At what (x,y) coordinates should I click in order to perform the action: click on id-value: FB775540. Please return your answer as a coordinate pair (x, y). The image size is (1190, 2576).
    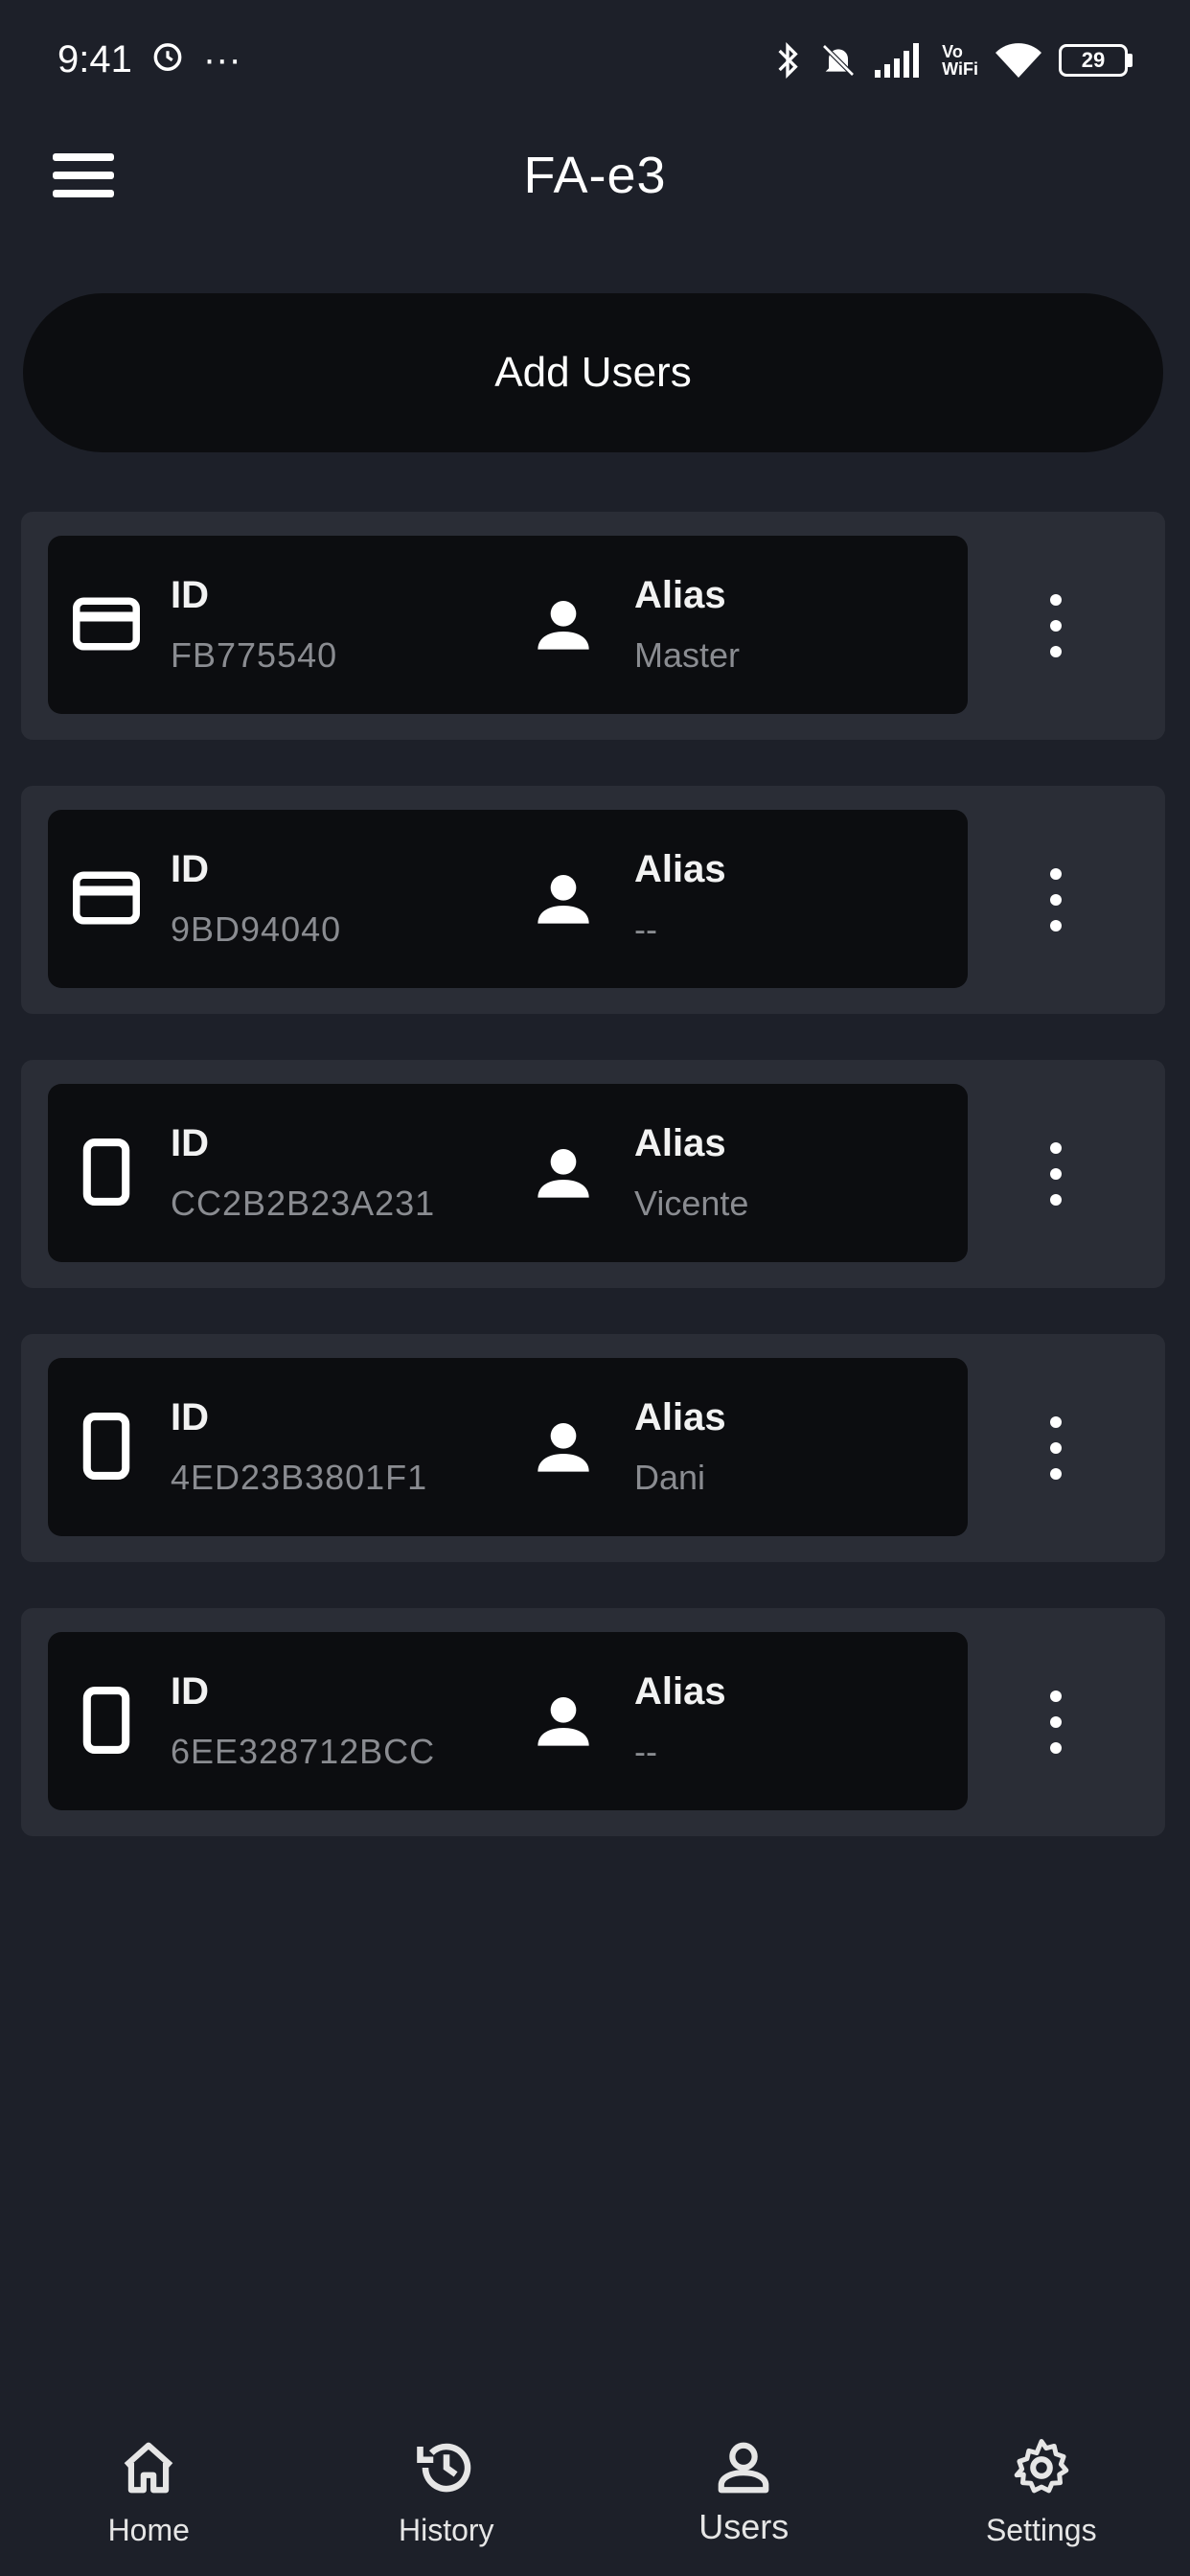
    Looking at the image, I should click on (255, 655).